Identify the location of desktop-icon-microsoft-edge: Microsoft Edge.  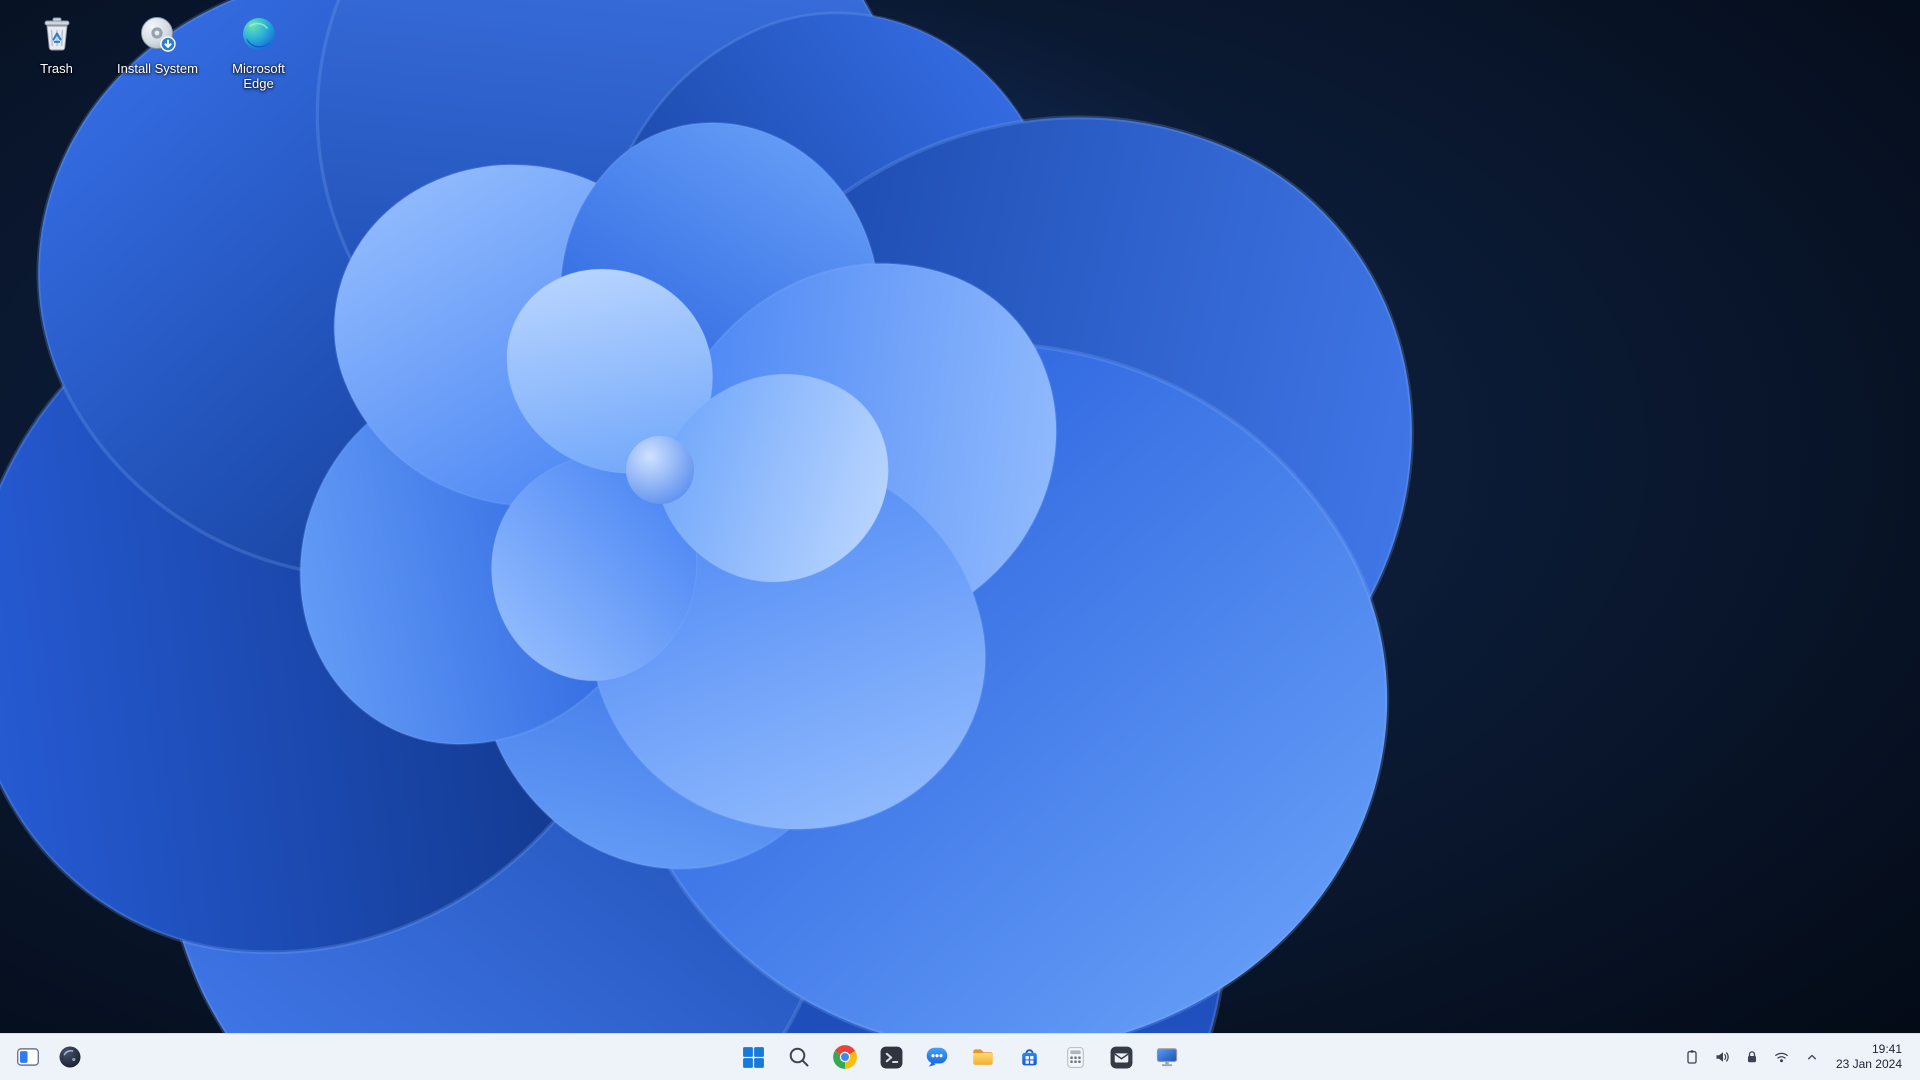
(258, 51).